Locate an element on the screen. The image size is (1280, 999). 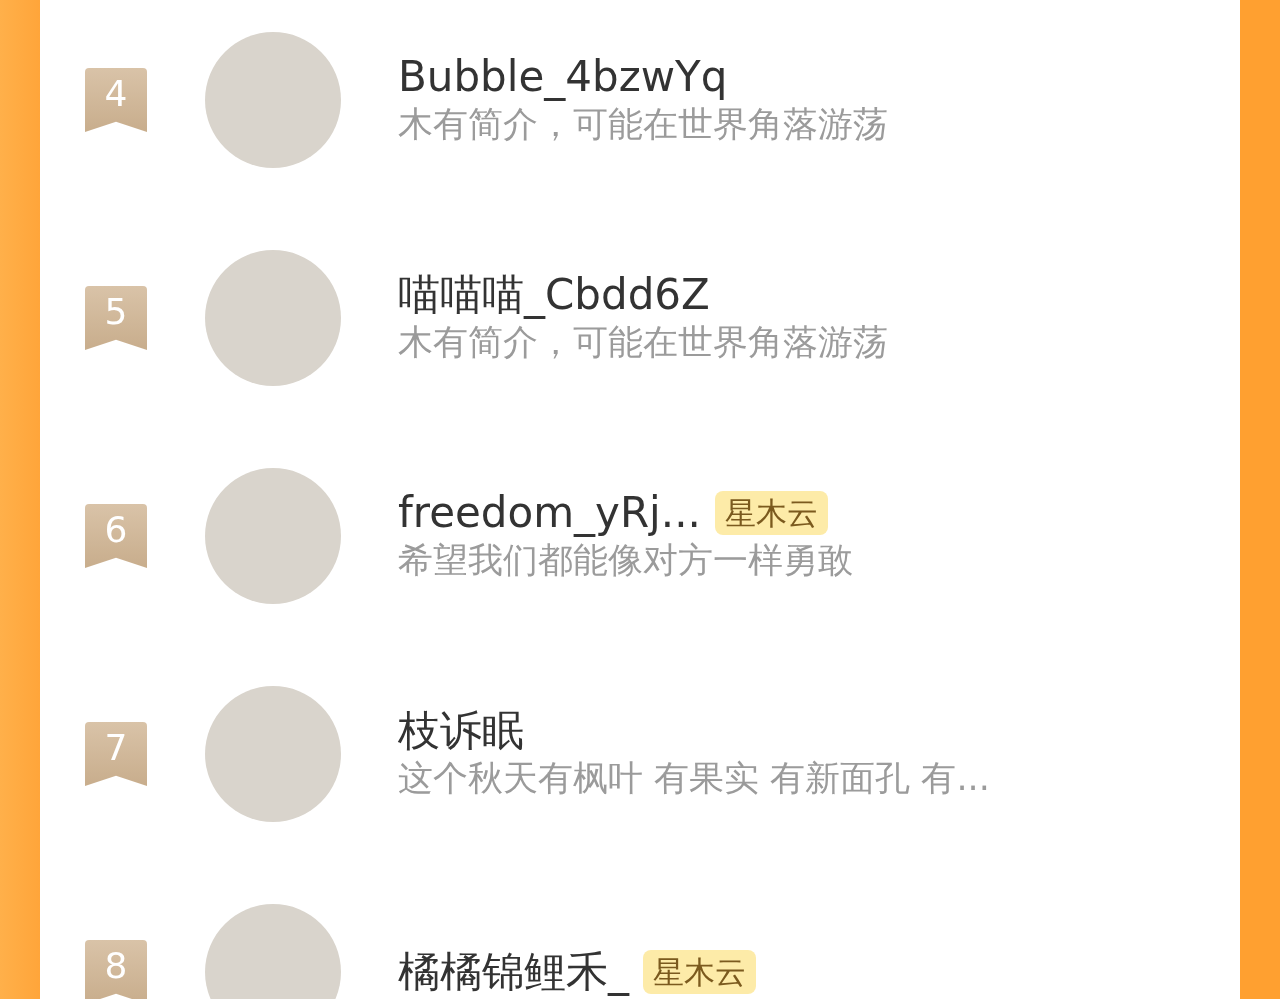
rank-badge: 5 is located at coordinates (116, 318).